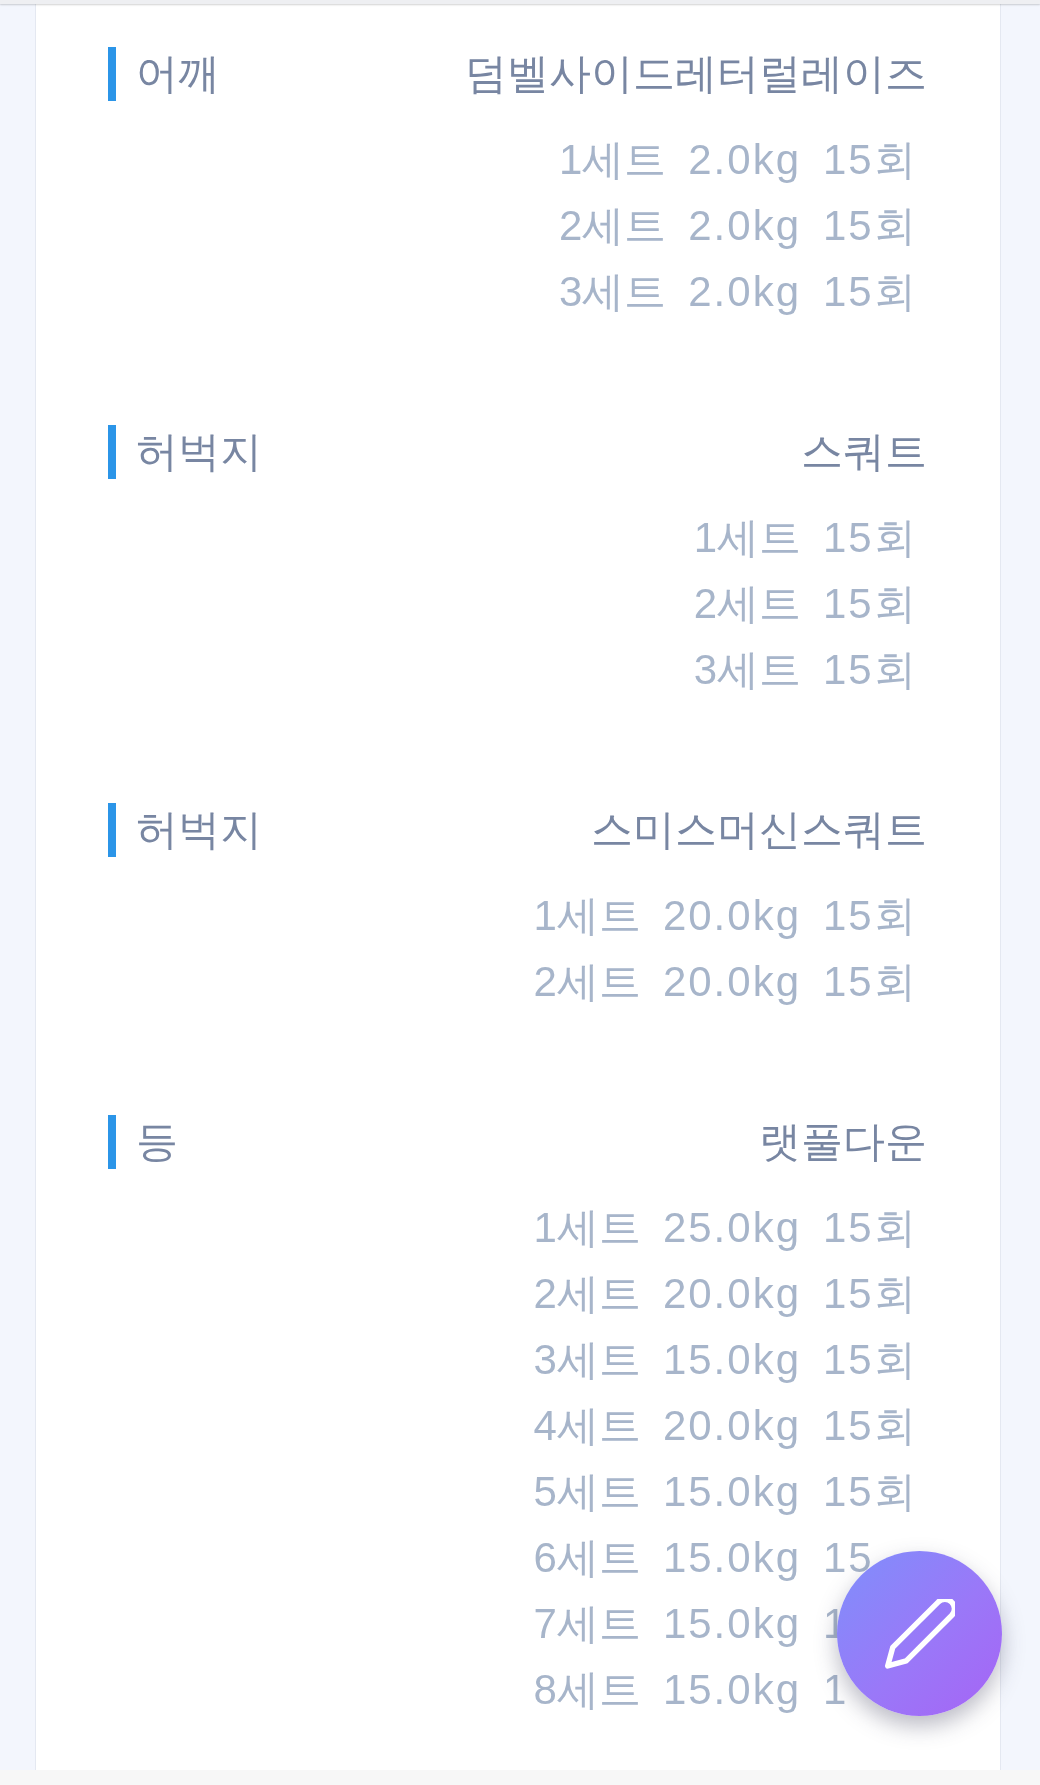 The width and height of the screenshot is (1040, 1785). What do you see at coordinates (731, 1228) in the screenshot?
I see `set-weight: 25.0kg` at bounding box center [731, 1228].